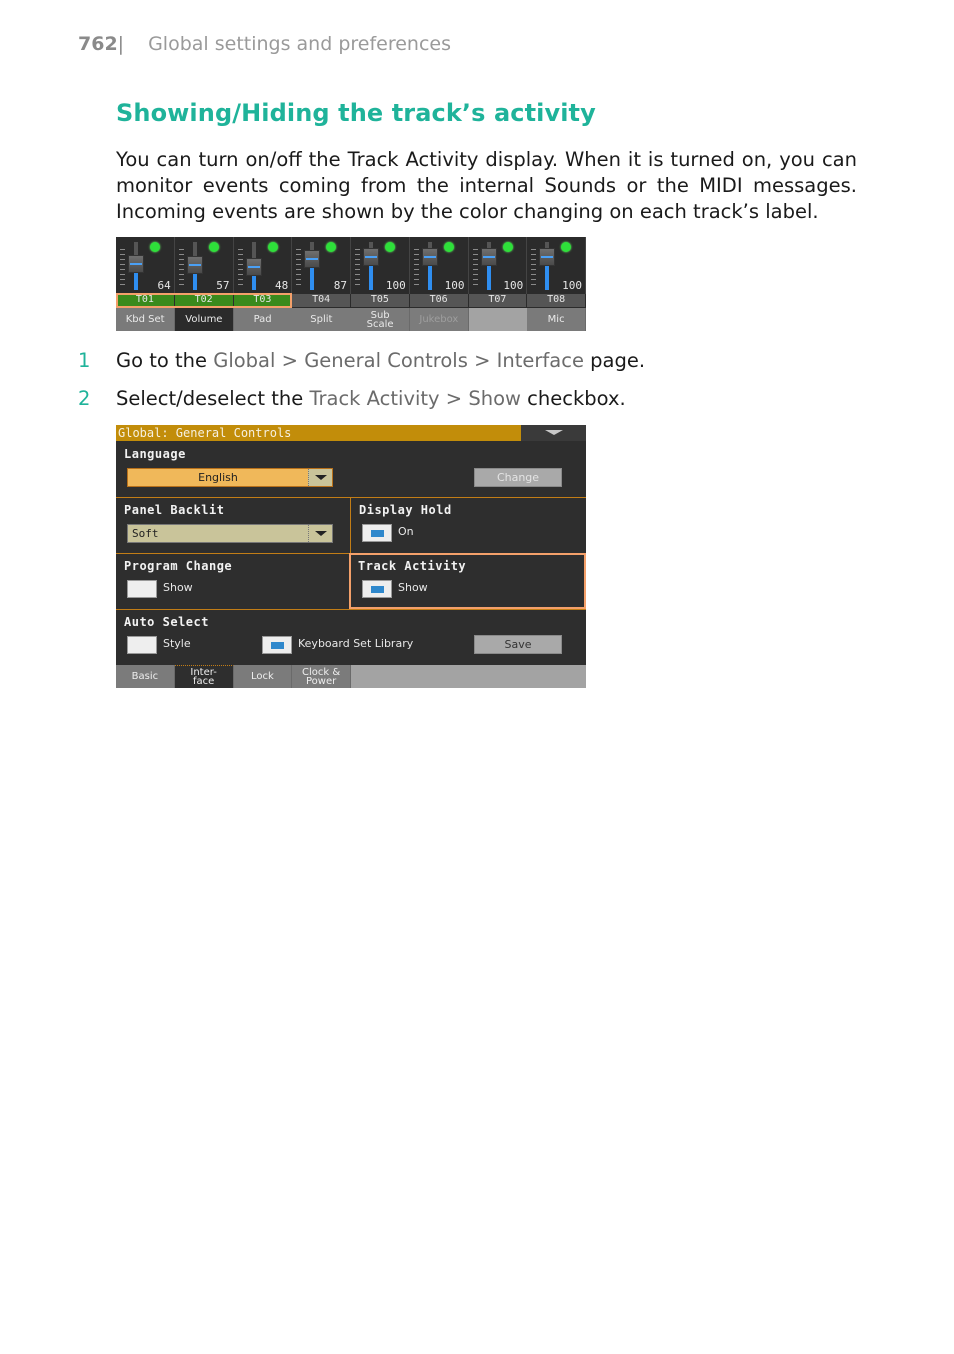 The height and width of the screenshot is (1354, 954). What do you see at coordinates (204, 300) in the screenshot?
I see `track-label: T02` at bounding box center [204, 300].